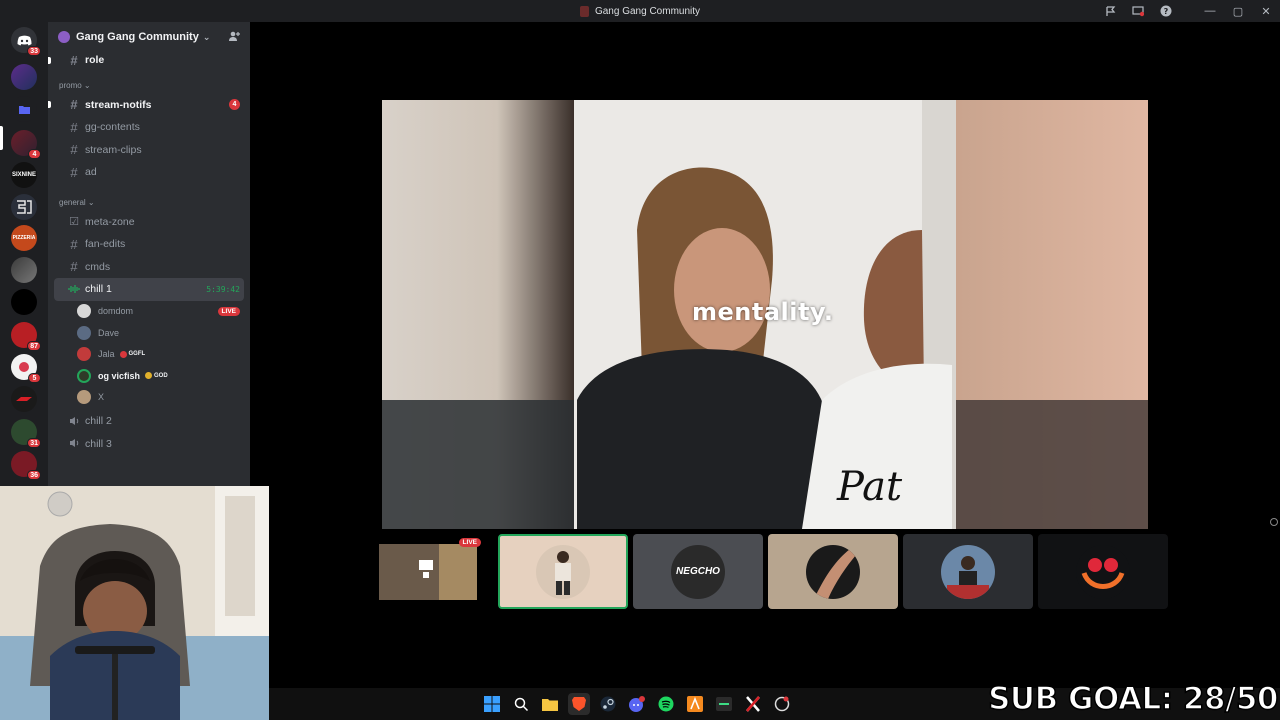 This screenshot has width=1280, height=720. Describe the element at coordinates (1210, 11) in the screenshot. I see `minimize-icon: —` at that location.